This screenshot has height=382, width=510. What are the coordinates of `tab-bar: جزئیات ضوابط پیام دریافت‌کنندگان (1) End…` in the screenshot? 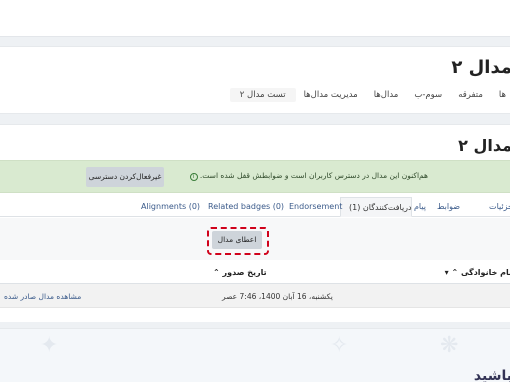 It's located at (255, 207).